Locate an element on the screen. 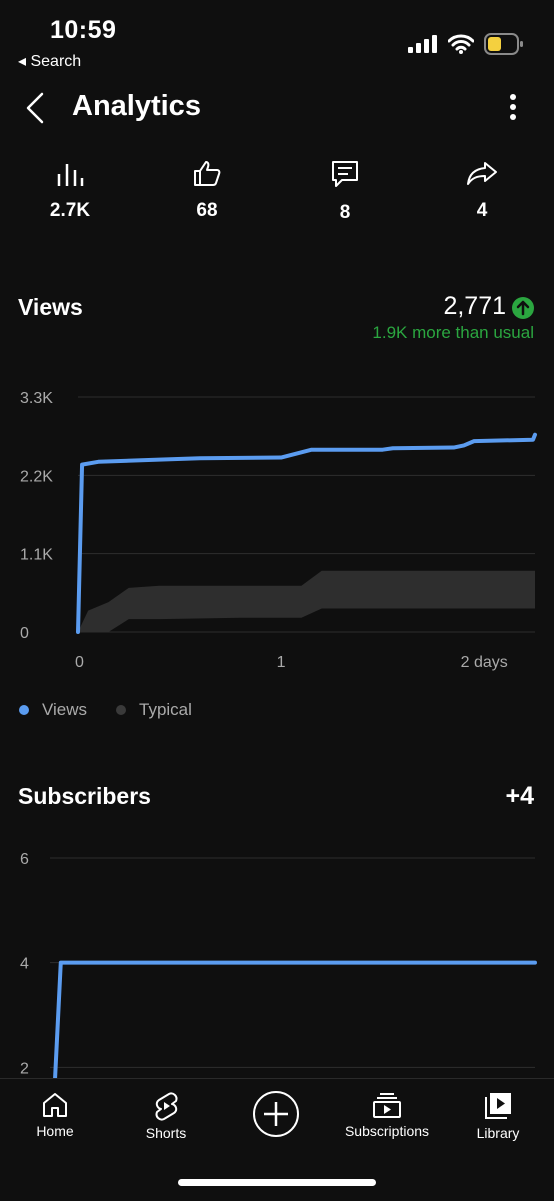 The image size is (554, 1201). home-icon is located at coordinates (55, 1105).